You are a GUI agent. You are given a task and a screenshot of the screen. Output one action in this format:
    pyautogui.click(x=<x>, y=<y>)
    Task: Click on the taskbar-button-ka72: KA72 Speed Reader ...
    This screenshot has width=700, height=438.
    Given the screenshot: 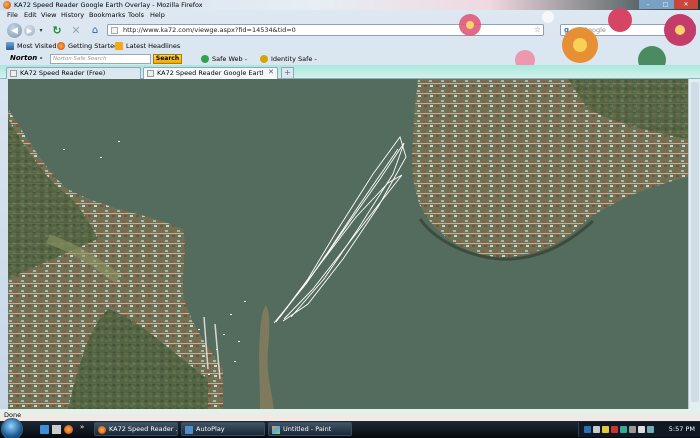 What is the action you would take?
    pyautogui.click(x=136, y=429)
    